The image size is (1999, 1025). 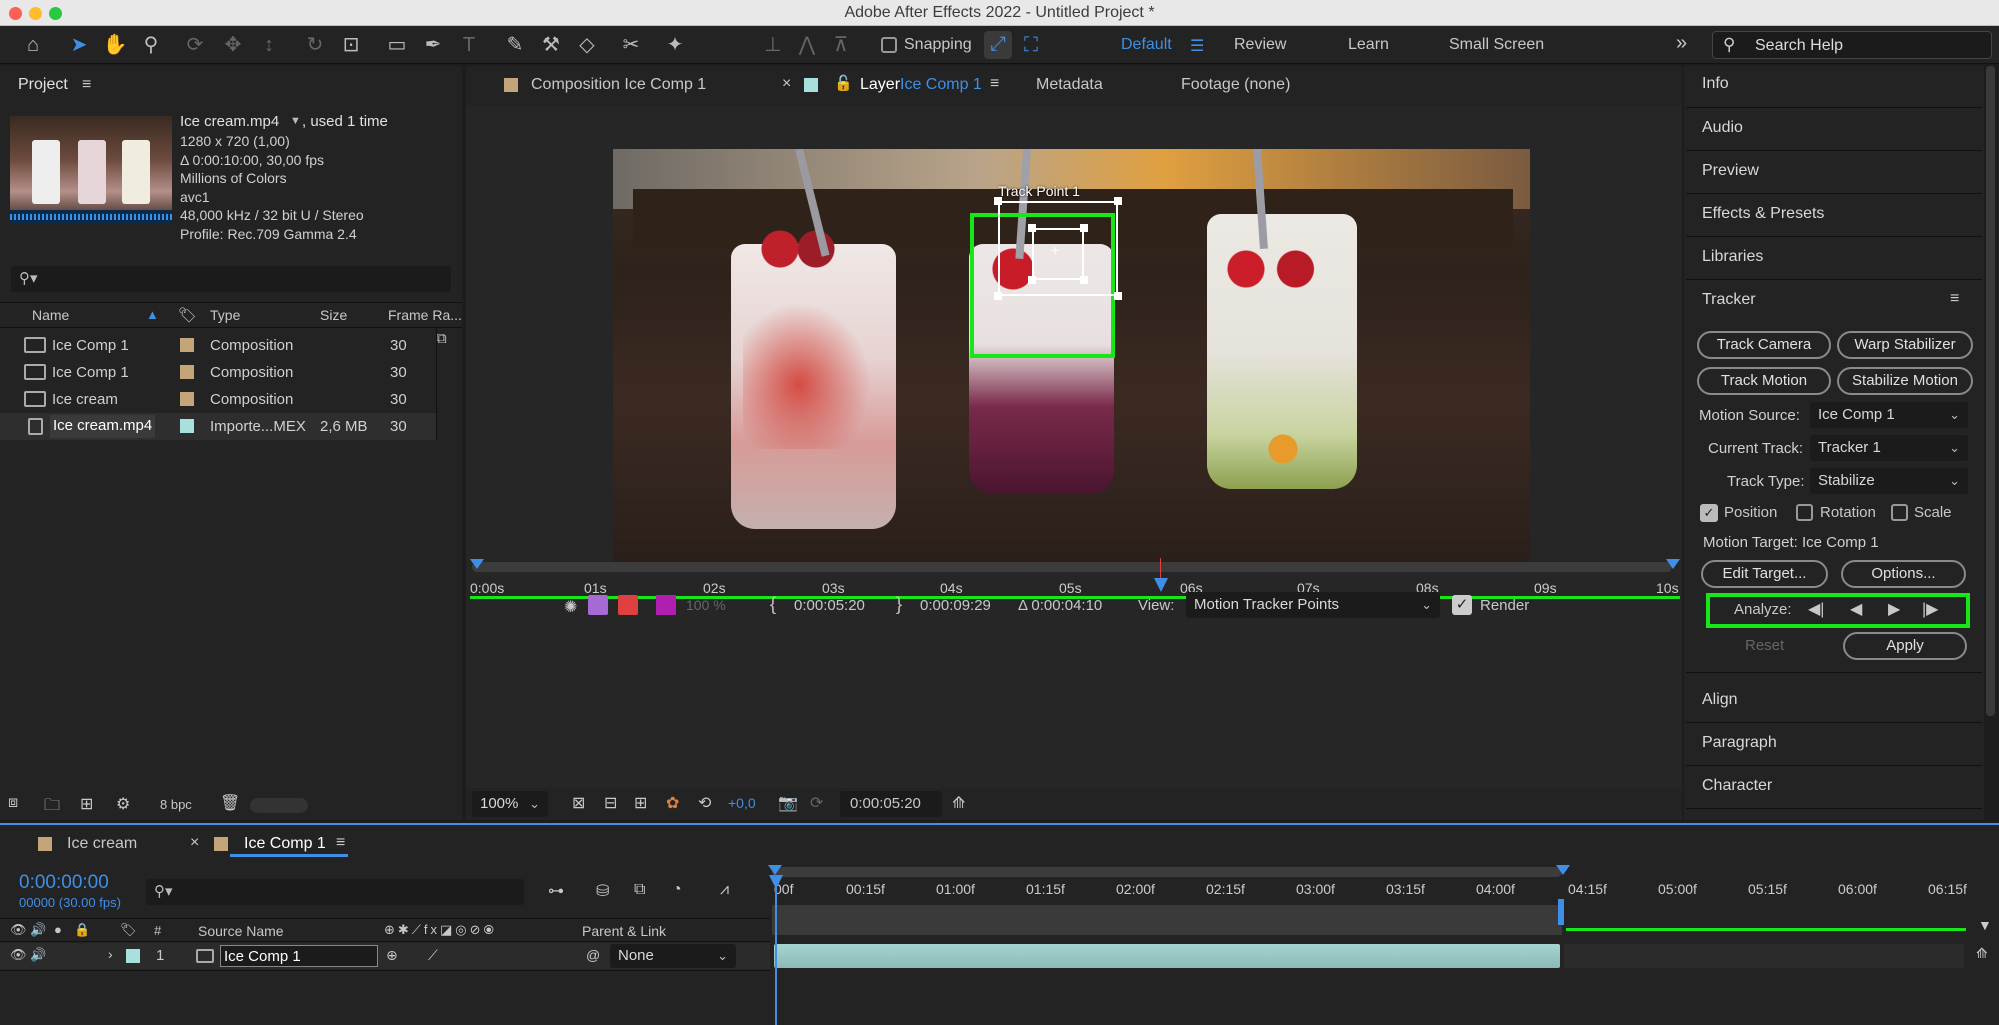 What do you see at coordinates (86, 804) in the screenshot?
I see `new-composition-icon: ⊞` at bounding box center [86, 804].